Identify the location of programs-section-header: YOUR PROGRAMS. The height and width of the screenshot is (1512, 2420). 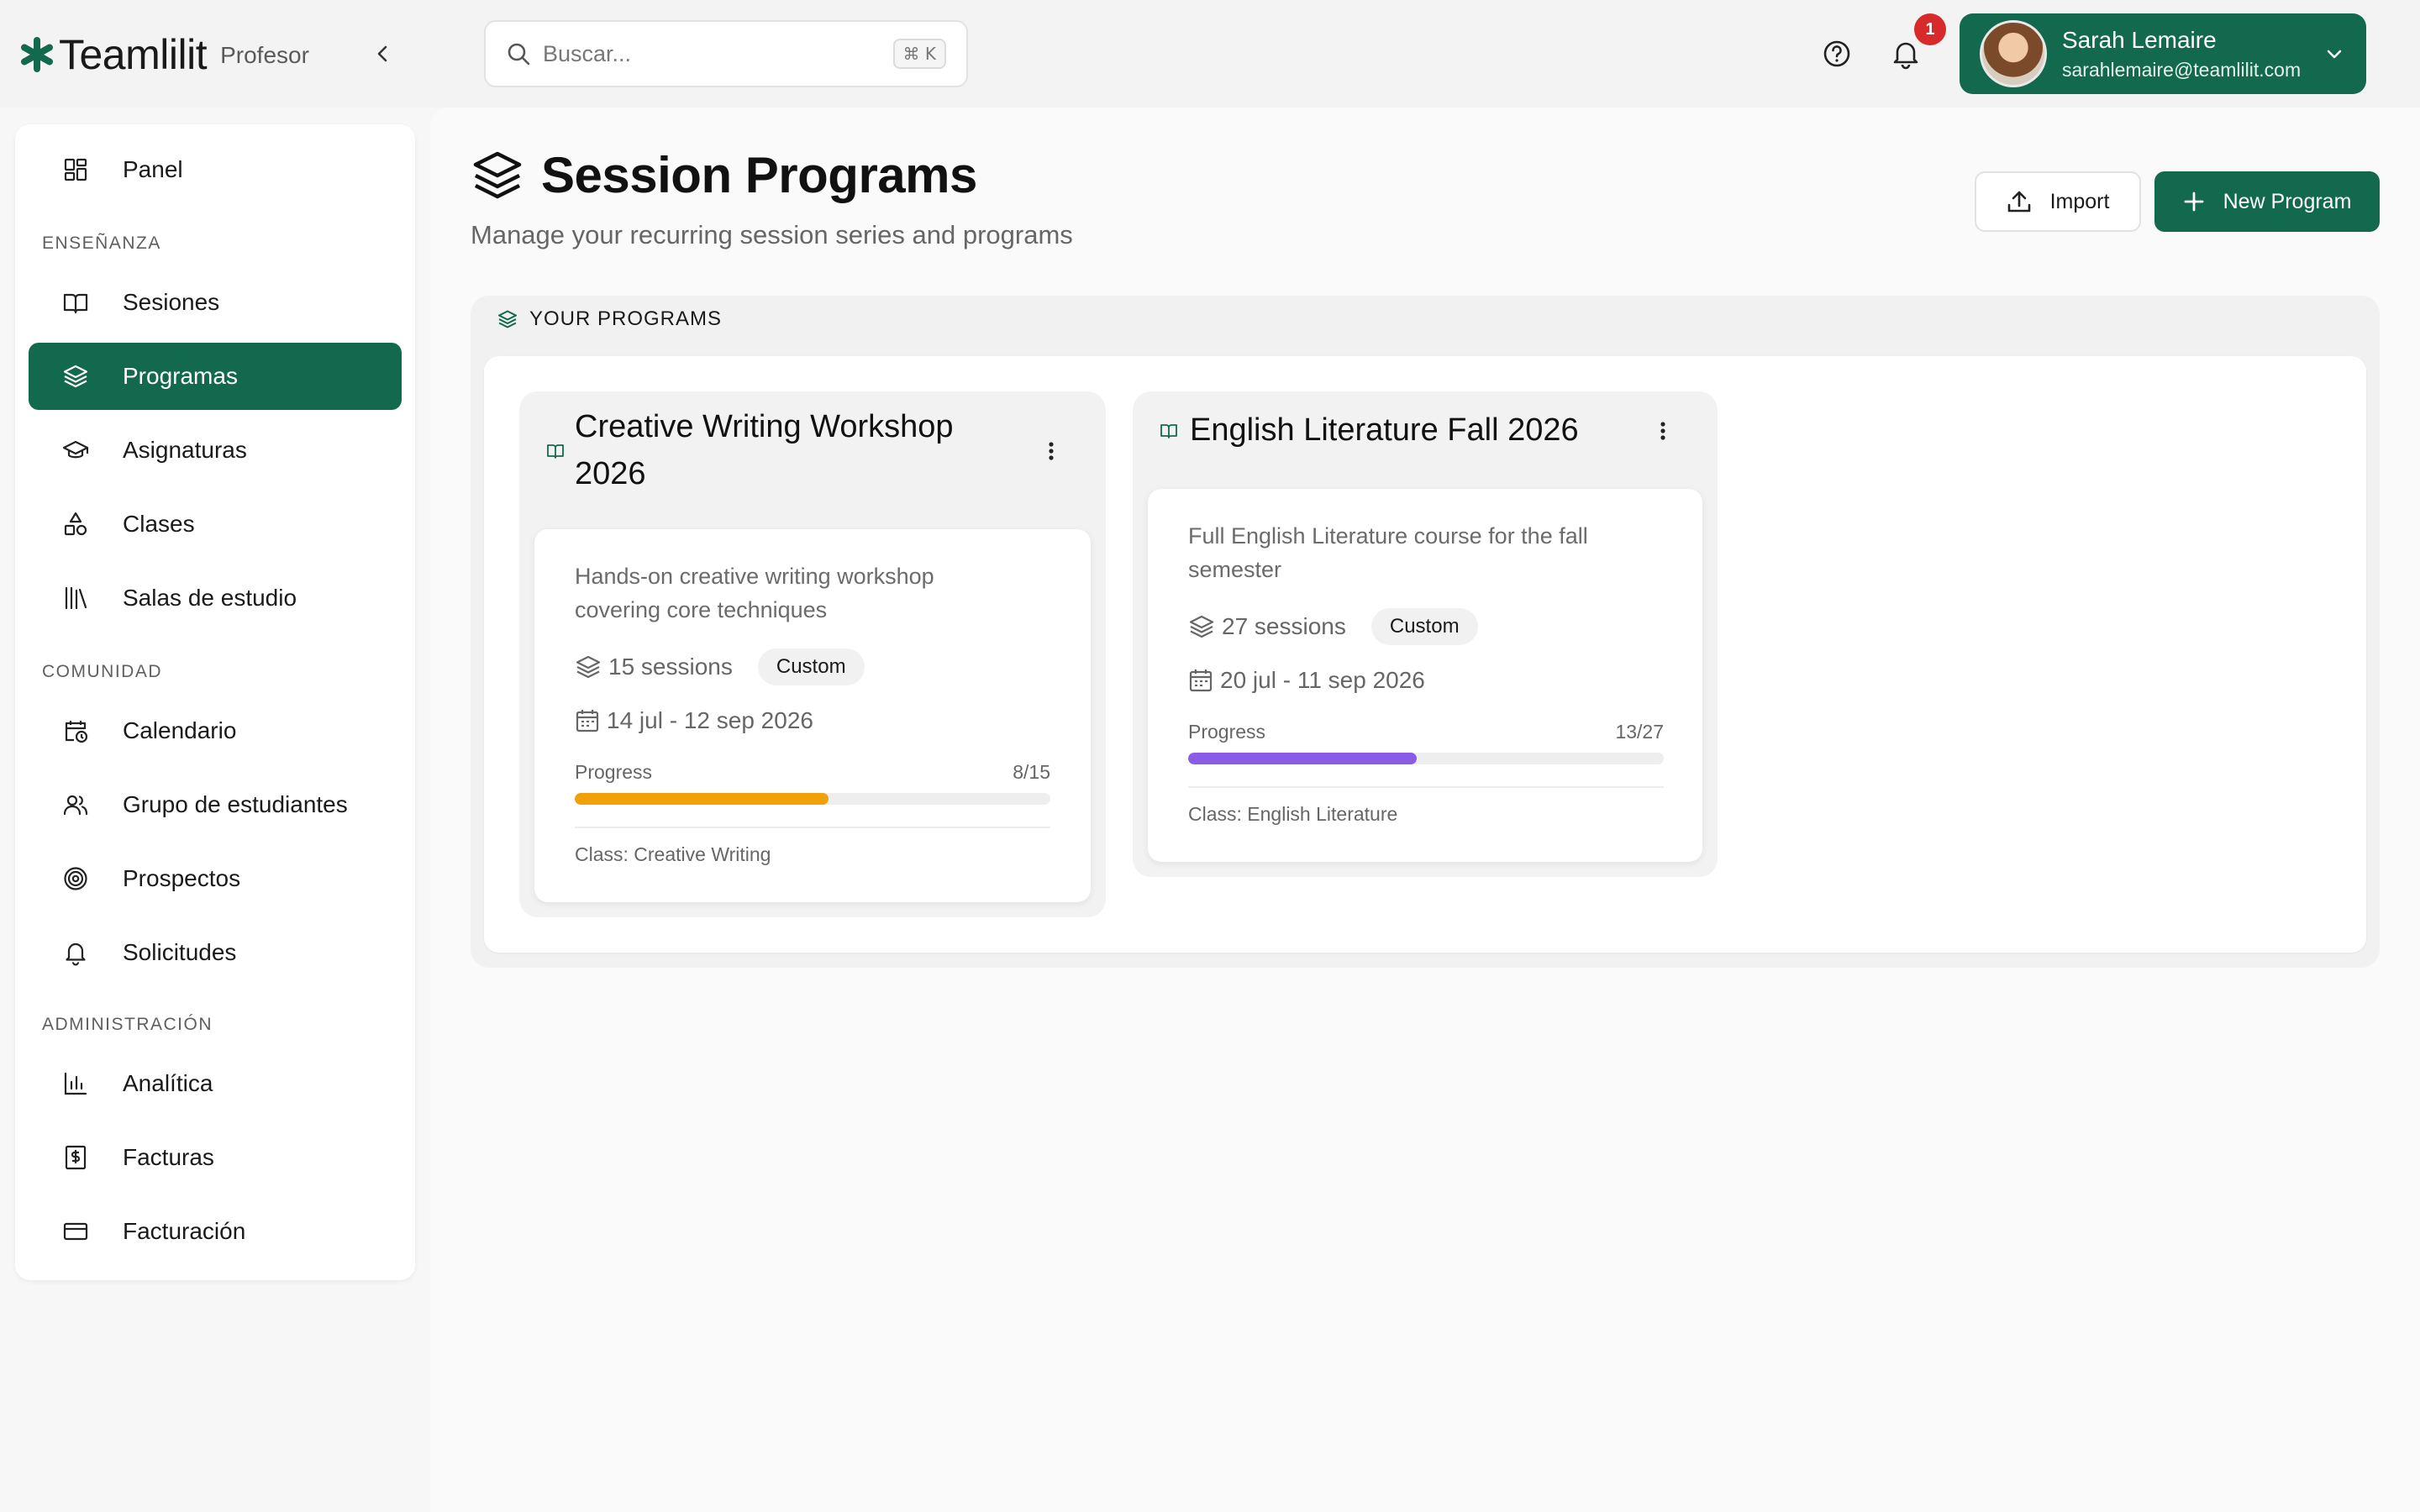
(609, 319).